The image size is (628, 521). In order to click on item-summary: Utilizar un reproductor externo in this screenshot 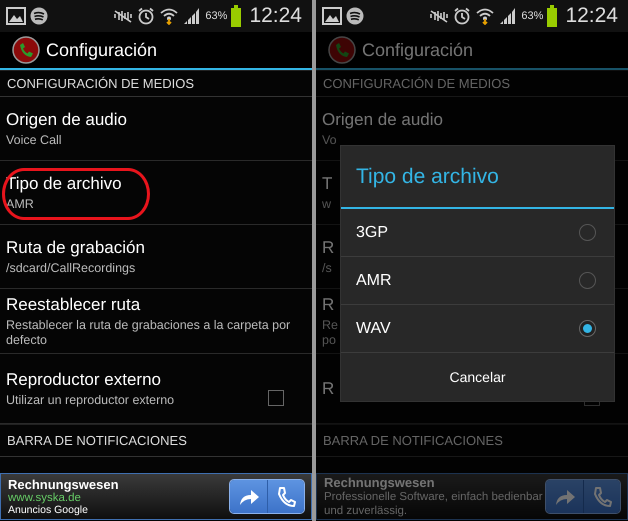, I will do `click(90, 400)`.